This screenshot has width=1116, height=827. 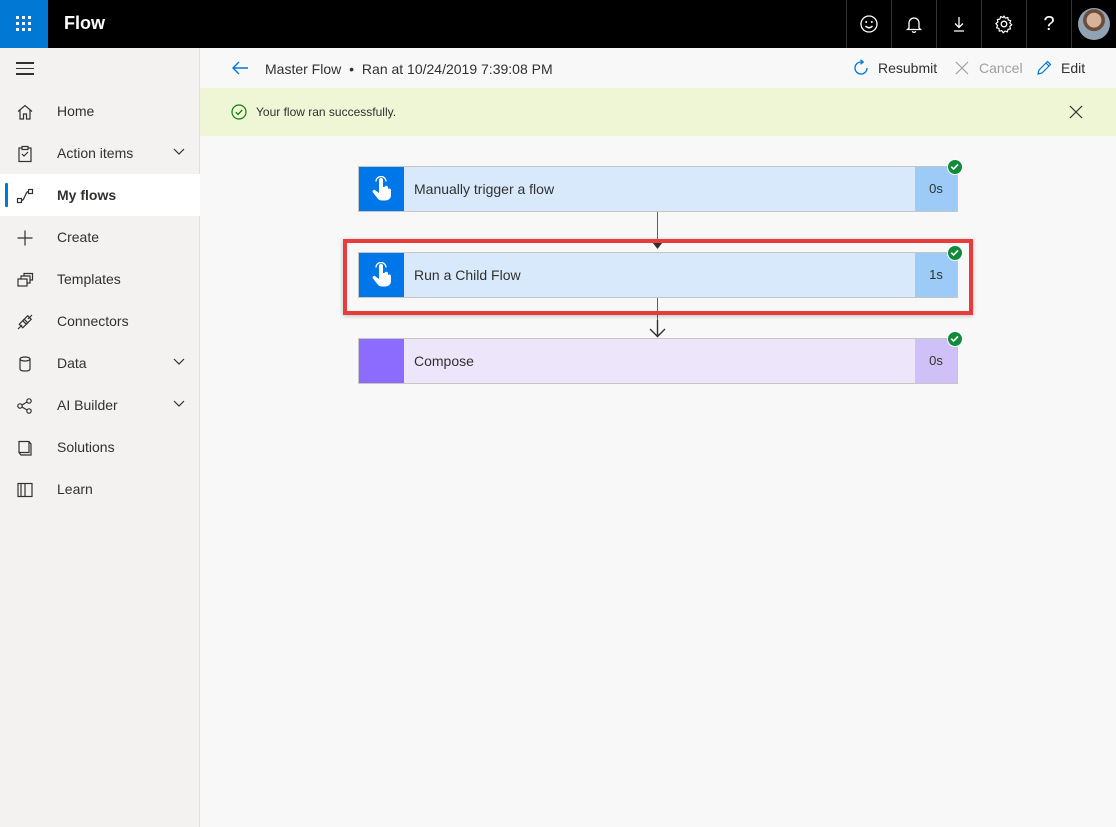 What do you see at coordinates (25, 490) in the screenshot?
I see `book-icon` at bounding box center [25, 490].